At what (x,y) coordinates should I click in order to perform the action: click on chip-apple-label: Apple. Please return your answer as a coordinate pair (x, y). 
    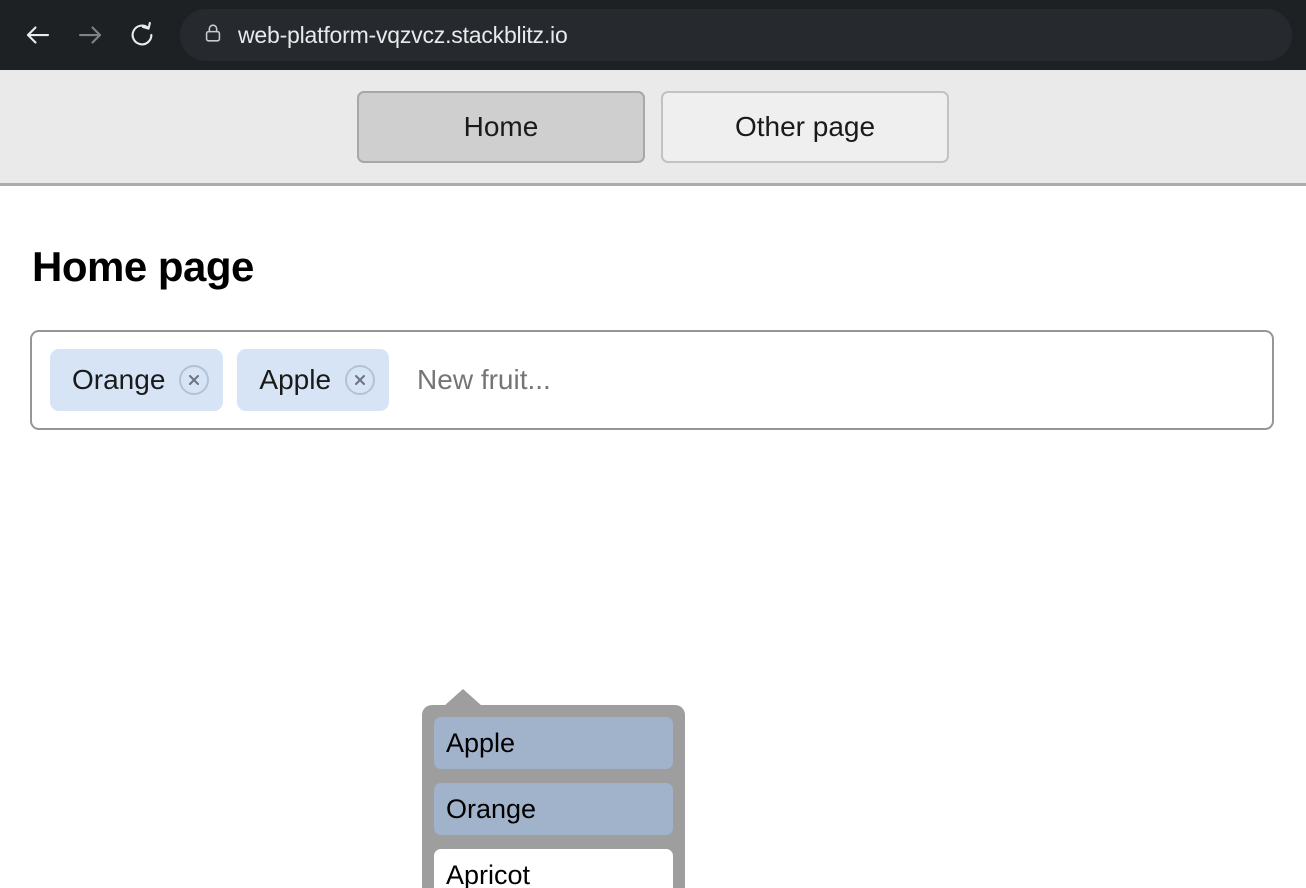
    Looking at the image, I should click on (295, 379).